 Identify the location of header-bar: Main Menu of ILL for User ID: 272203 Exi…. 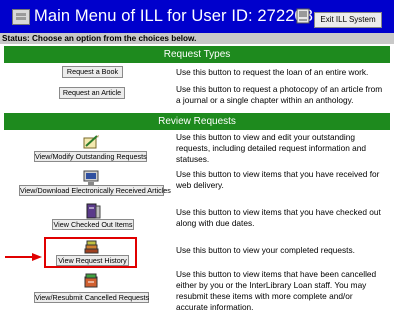
(197, 16).